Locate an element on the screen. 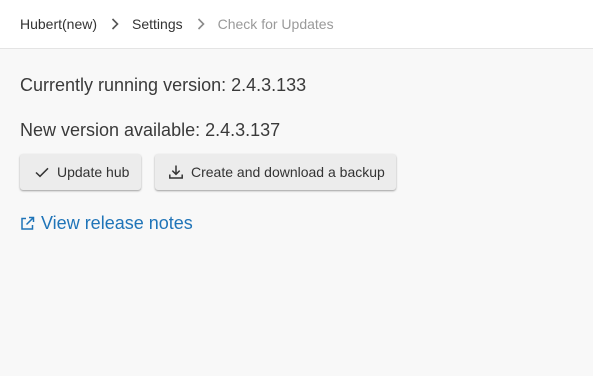  breadcrumb-item-hub: Hubert(new) is located at coordinates (58, 24).